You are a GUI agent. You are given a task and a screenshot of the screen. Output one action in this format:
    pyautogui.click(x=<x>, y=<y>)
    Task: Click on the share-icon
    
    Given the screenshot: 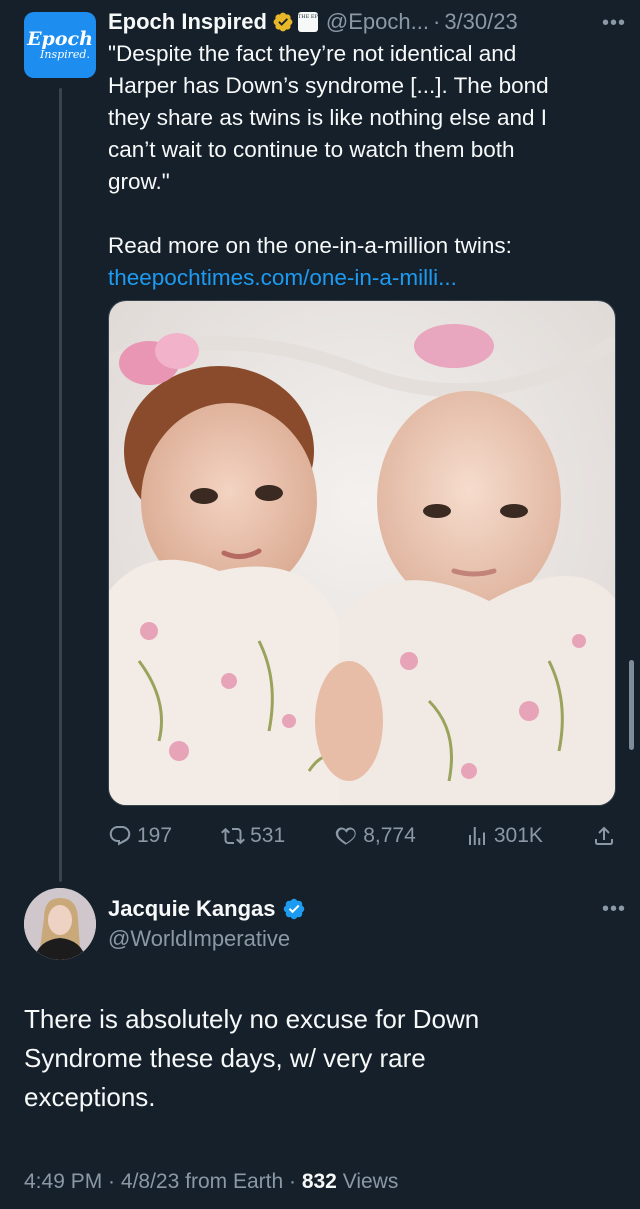 What is the action you would take?
    pyautogui.click(x=603, y=835)
    